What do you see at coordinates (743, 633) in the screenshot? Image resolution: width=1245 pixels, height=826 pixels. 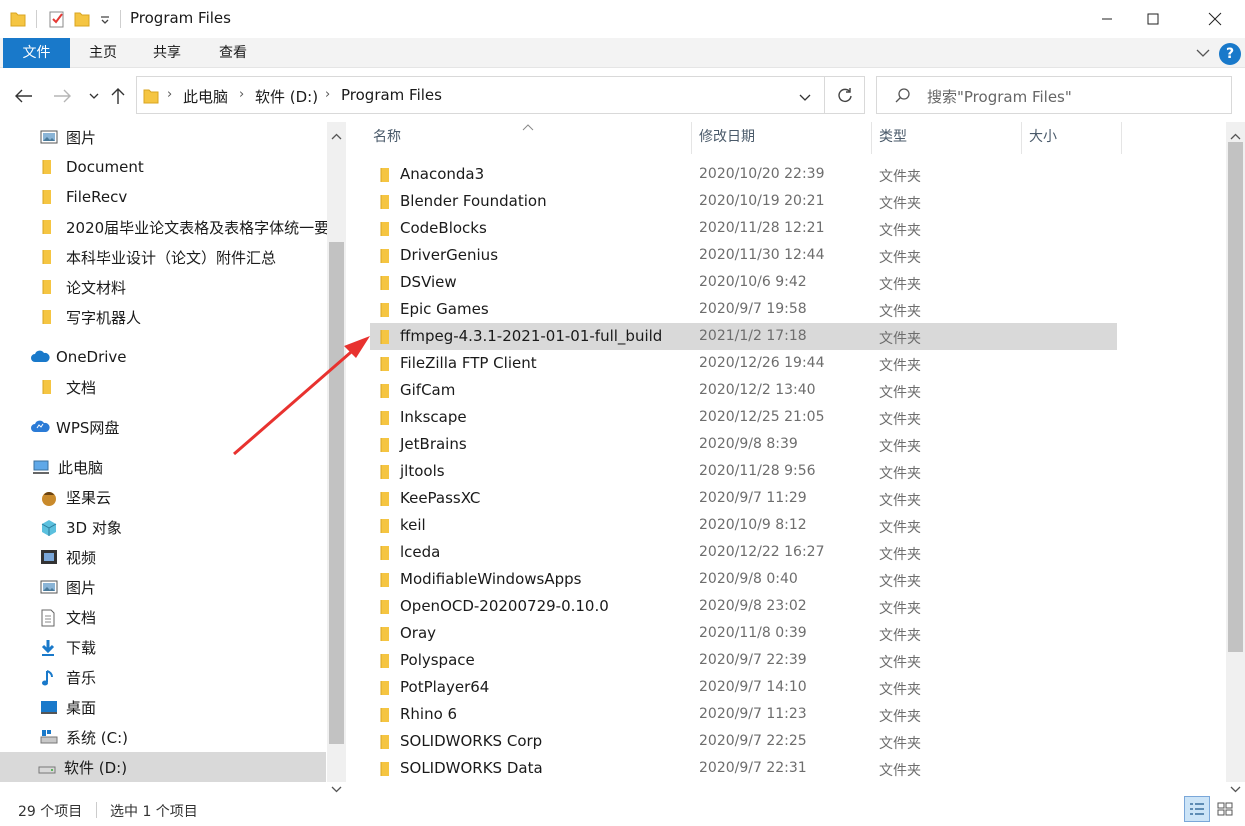 I see `file-row: Oray 2020/11/8 0:39 文件夹` at bounding box center [743, 633].